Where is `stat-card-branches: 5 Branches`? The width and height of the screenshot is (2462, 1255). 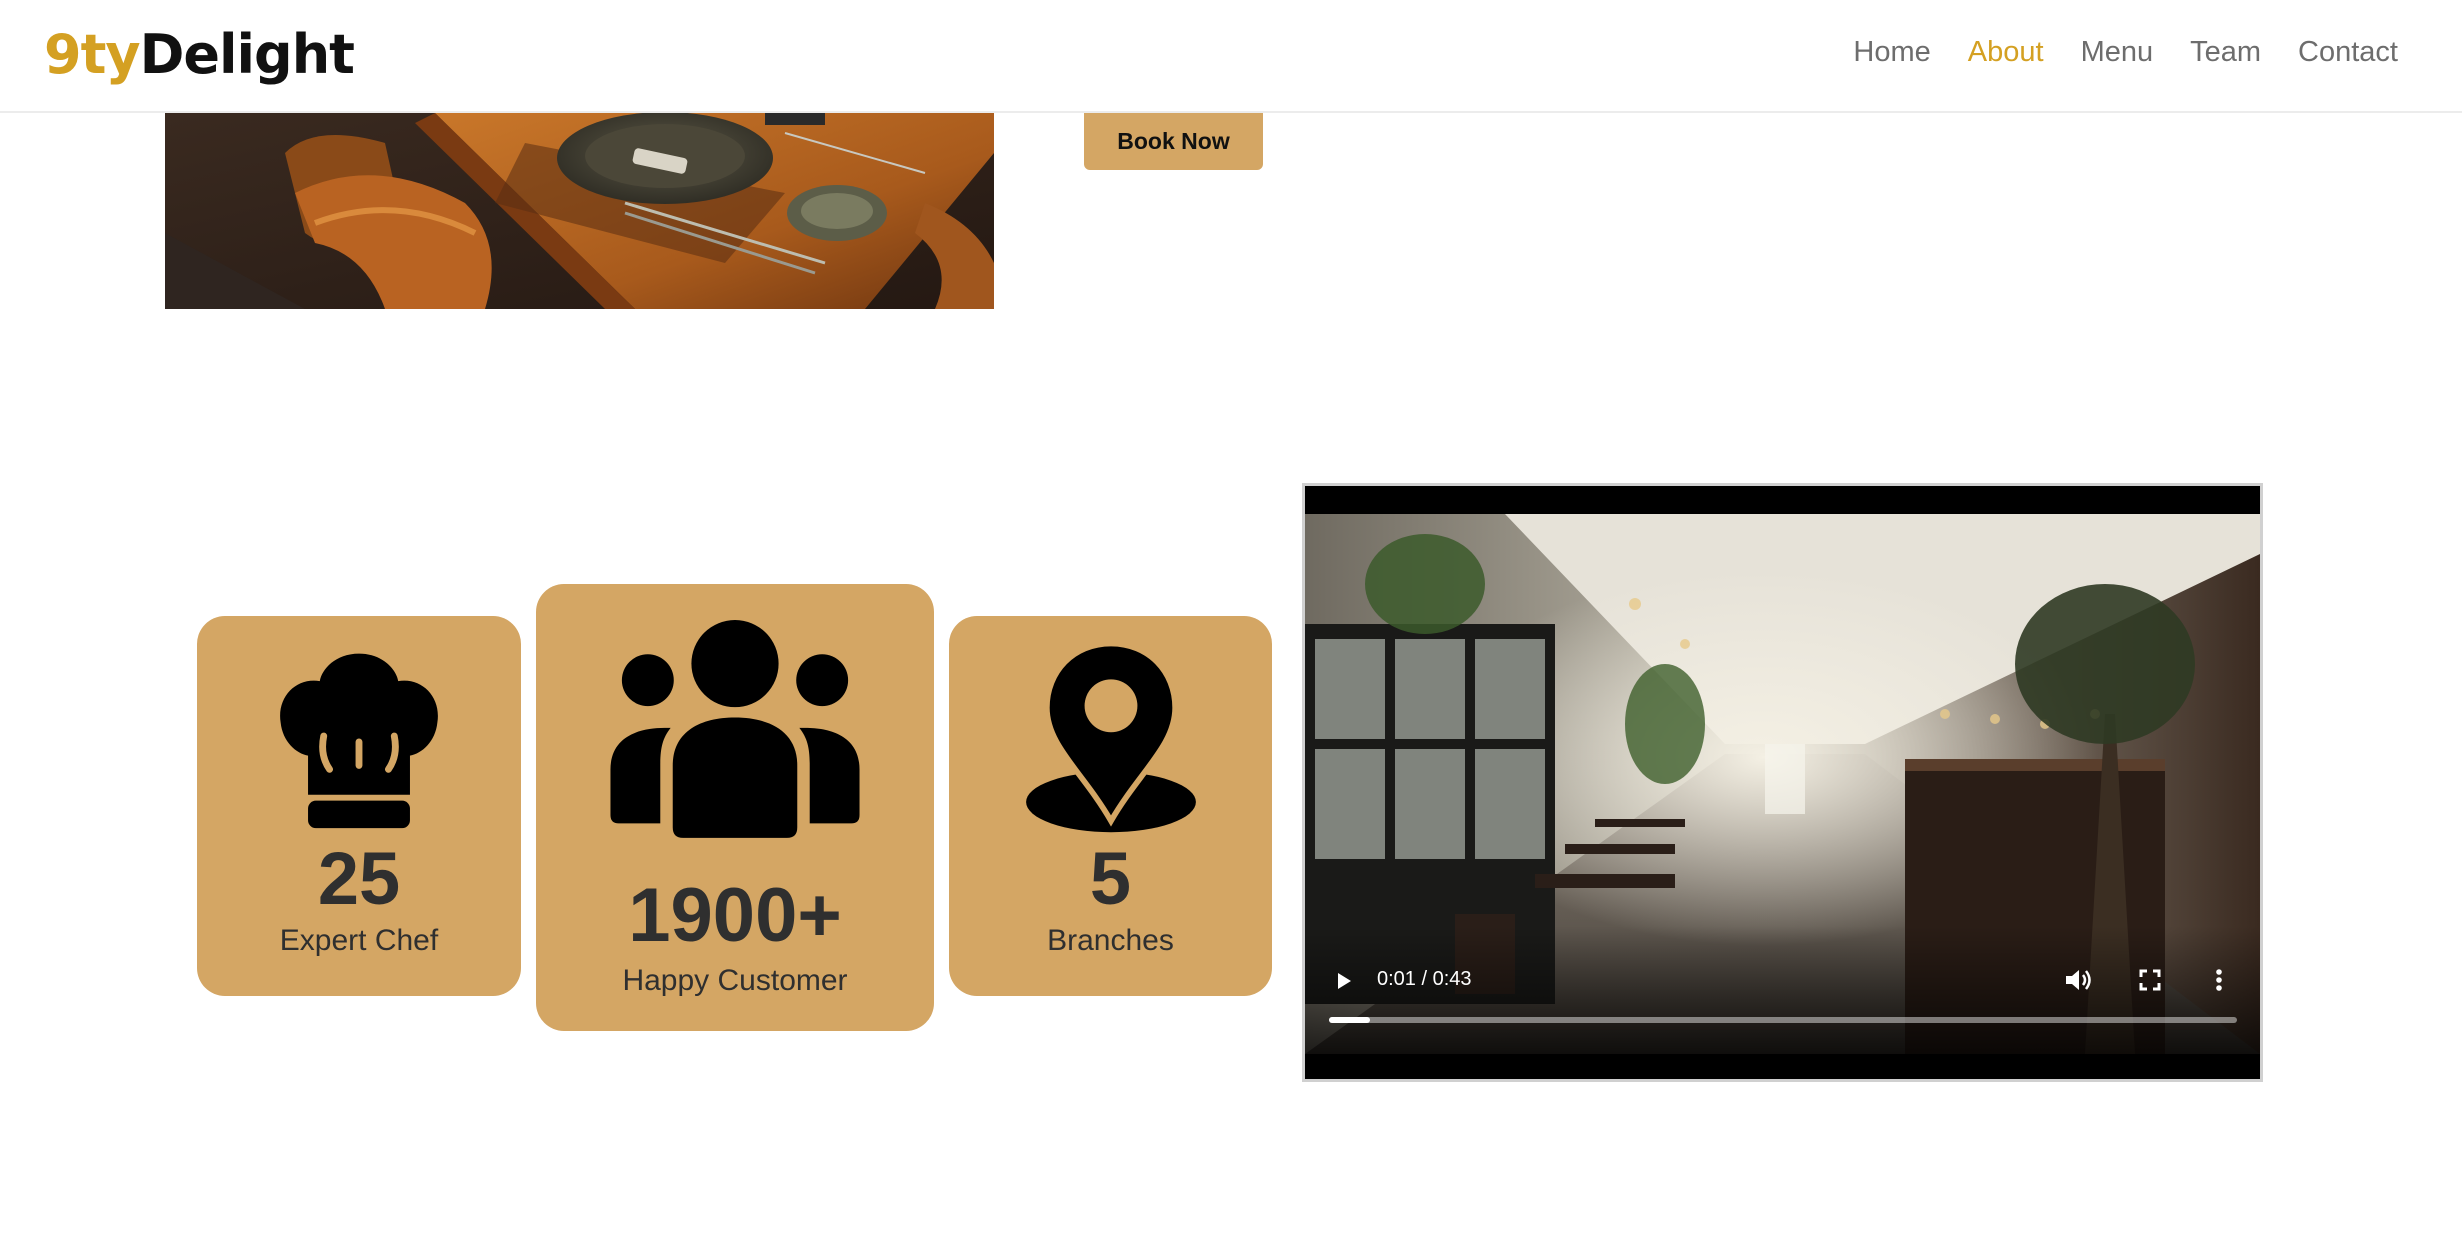
stat-card-branches: 5 Branches is located at coordinates (1110, 806).